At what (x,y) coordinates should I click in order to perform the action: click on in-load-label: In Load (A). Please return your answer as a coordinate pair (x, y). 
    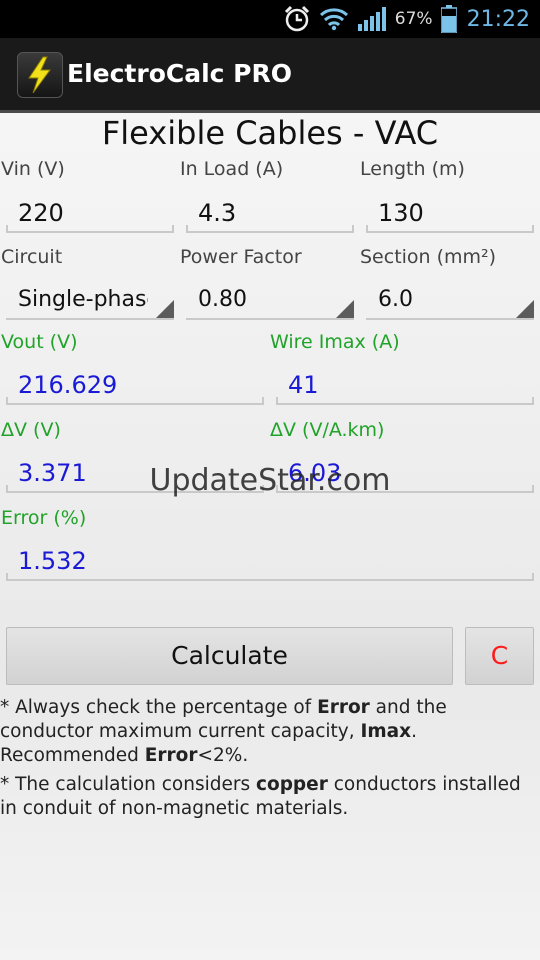
    Looking at the image, I should click on (232, 169).